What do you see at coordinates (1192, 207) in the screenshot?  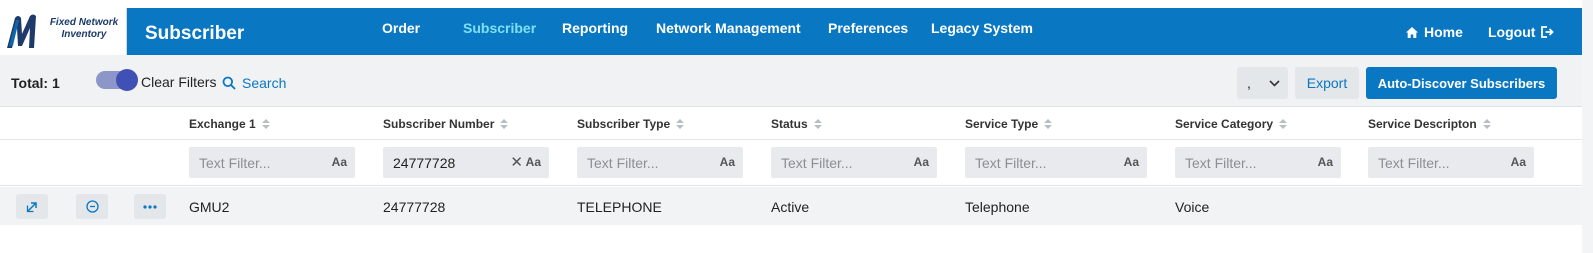 I see `cell-service-category: Voice` at bounding box center [1192, 207].